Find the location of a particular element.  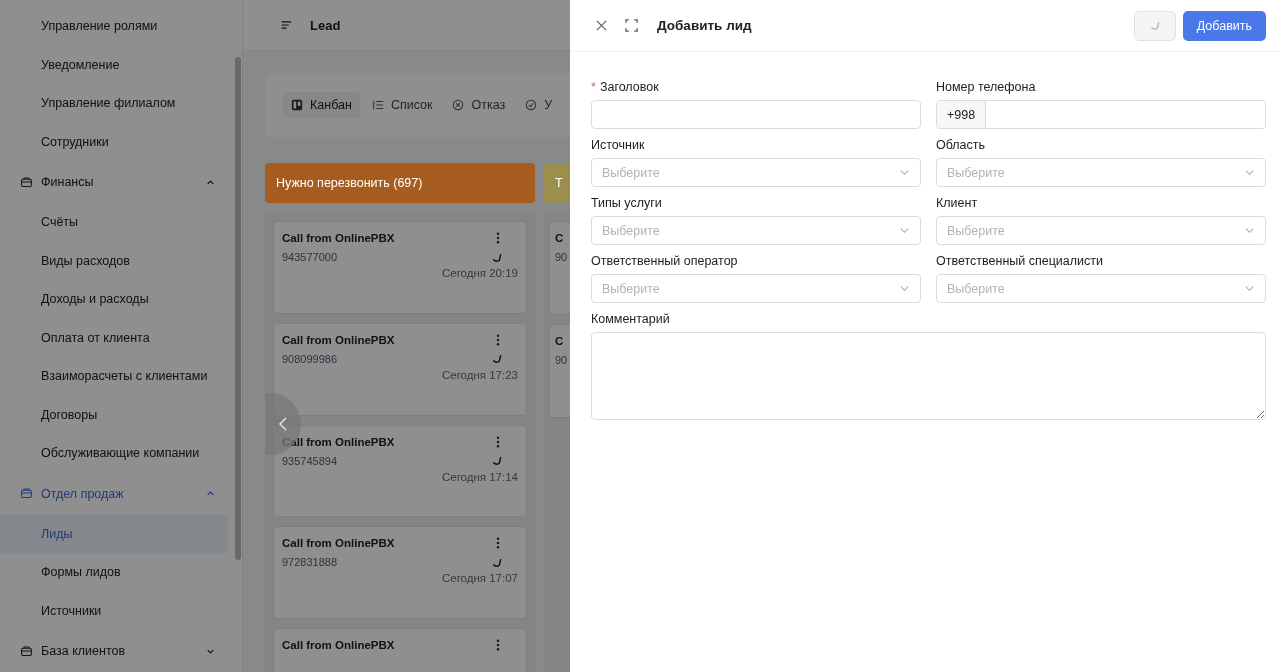

sidebar-group: Отдел продаж is located at coordinates (114, 493).